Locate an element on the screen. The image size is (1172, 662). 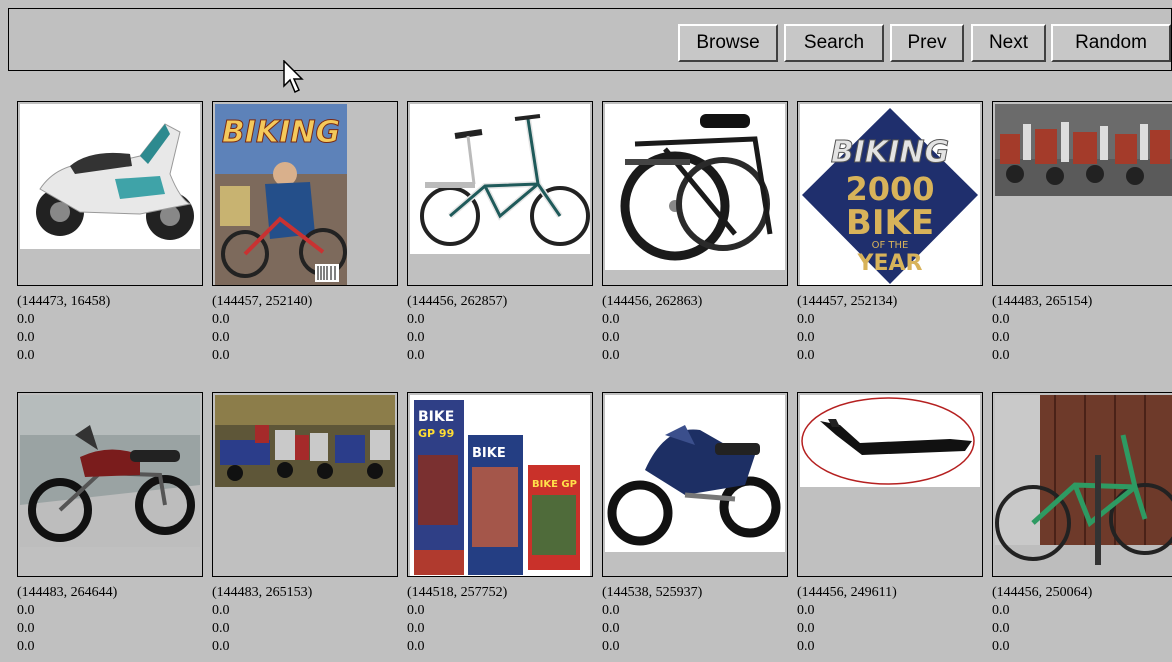
svg-text: BIKE GP is located at coordinates (554, 484).